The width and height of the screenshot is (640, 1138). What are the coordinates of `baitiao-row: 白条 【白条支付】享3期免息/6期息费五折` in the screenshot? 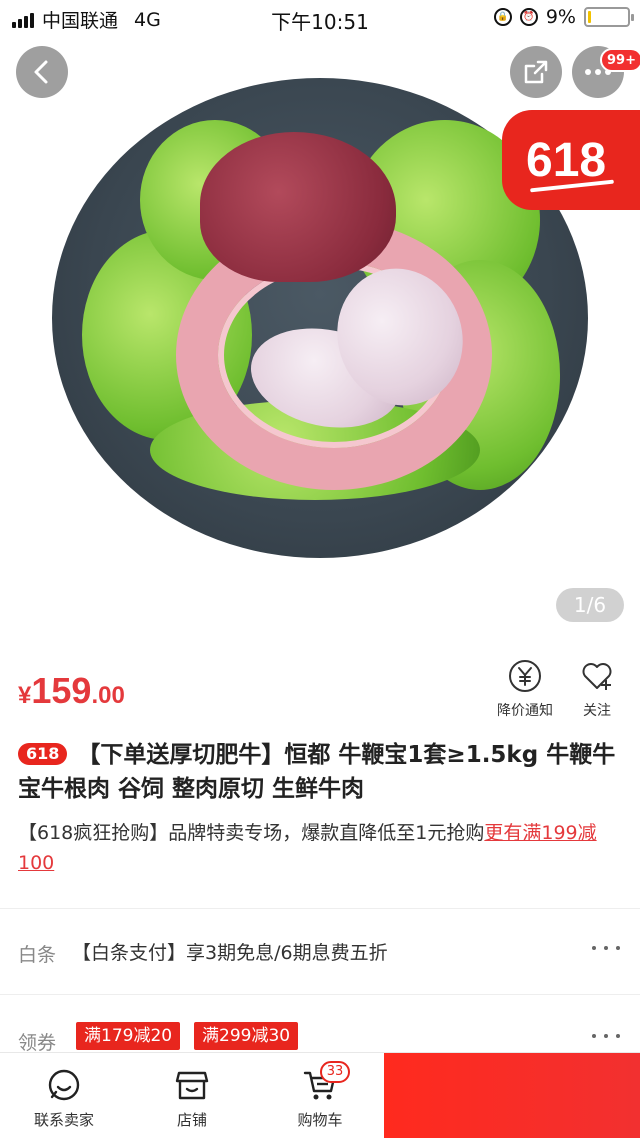 It's located at (320, 951).